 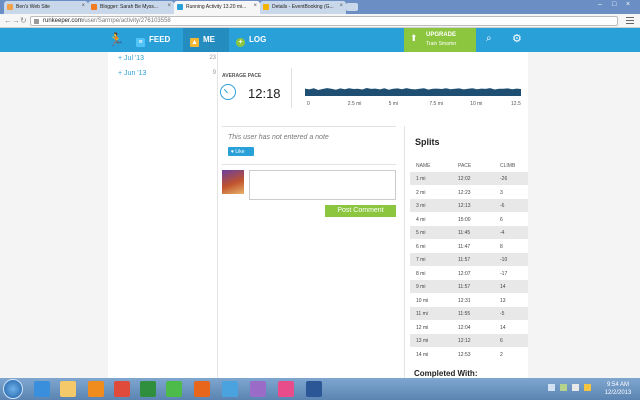 What do you see at coordinates (551, 387) in the screenshot?
I see `tray-network-icon` at bounding box center [551, 387].